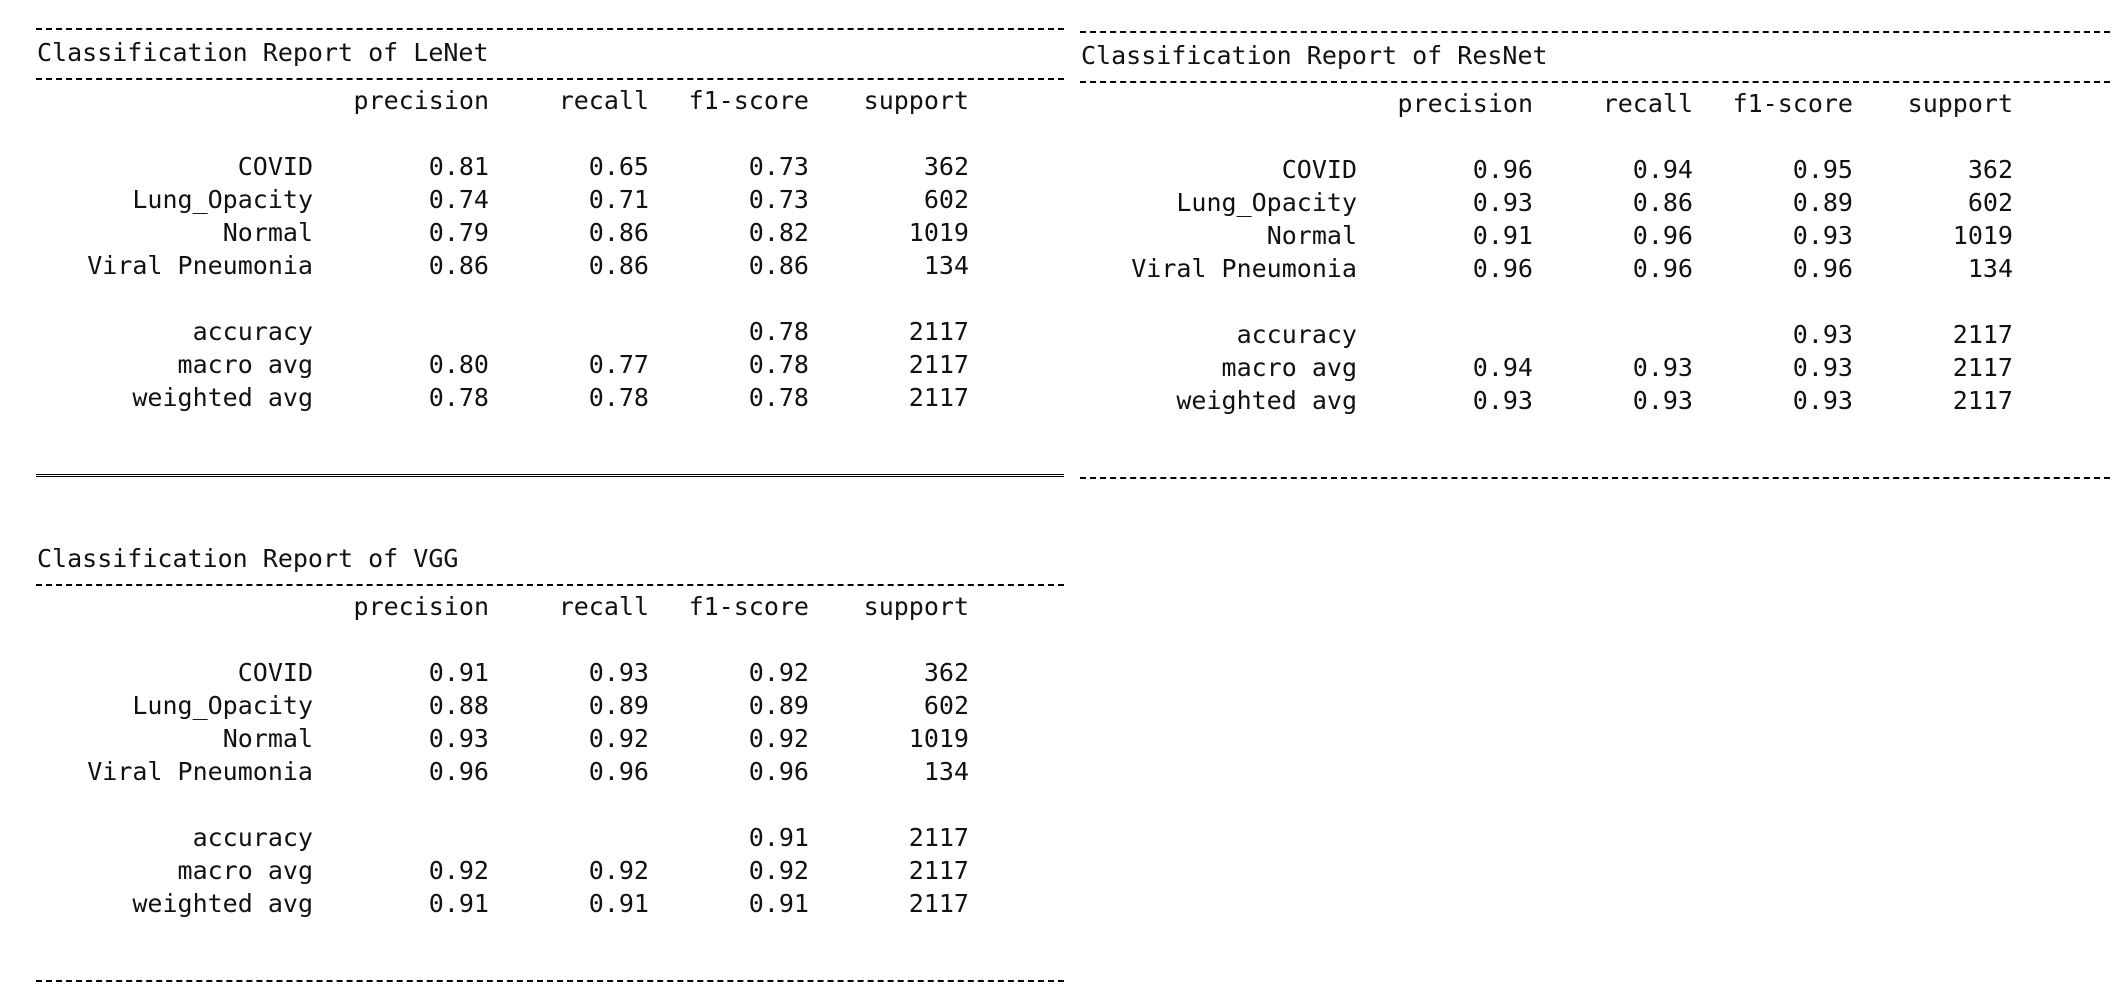 Image resolution: width=2126 pixels, height=988 pixels. What do you see at coordinates (502, 166) in the screenshot?
I see `table-row: COVID 0.81 0.65 0.73 362` at bounding box center [502, 166].